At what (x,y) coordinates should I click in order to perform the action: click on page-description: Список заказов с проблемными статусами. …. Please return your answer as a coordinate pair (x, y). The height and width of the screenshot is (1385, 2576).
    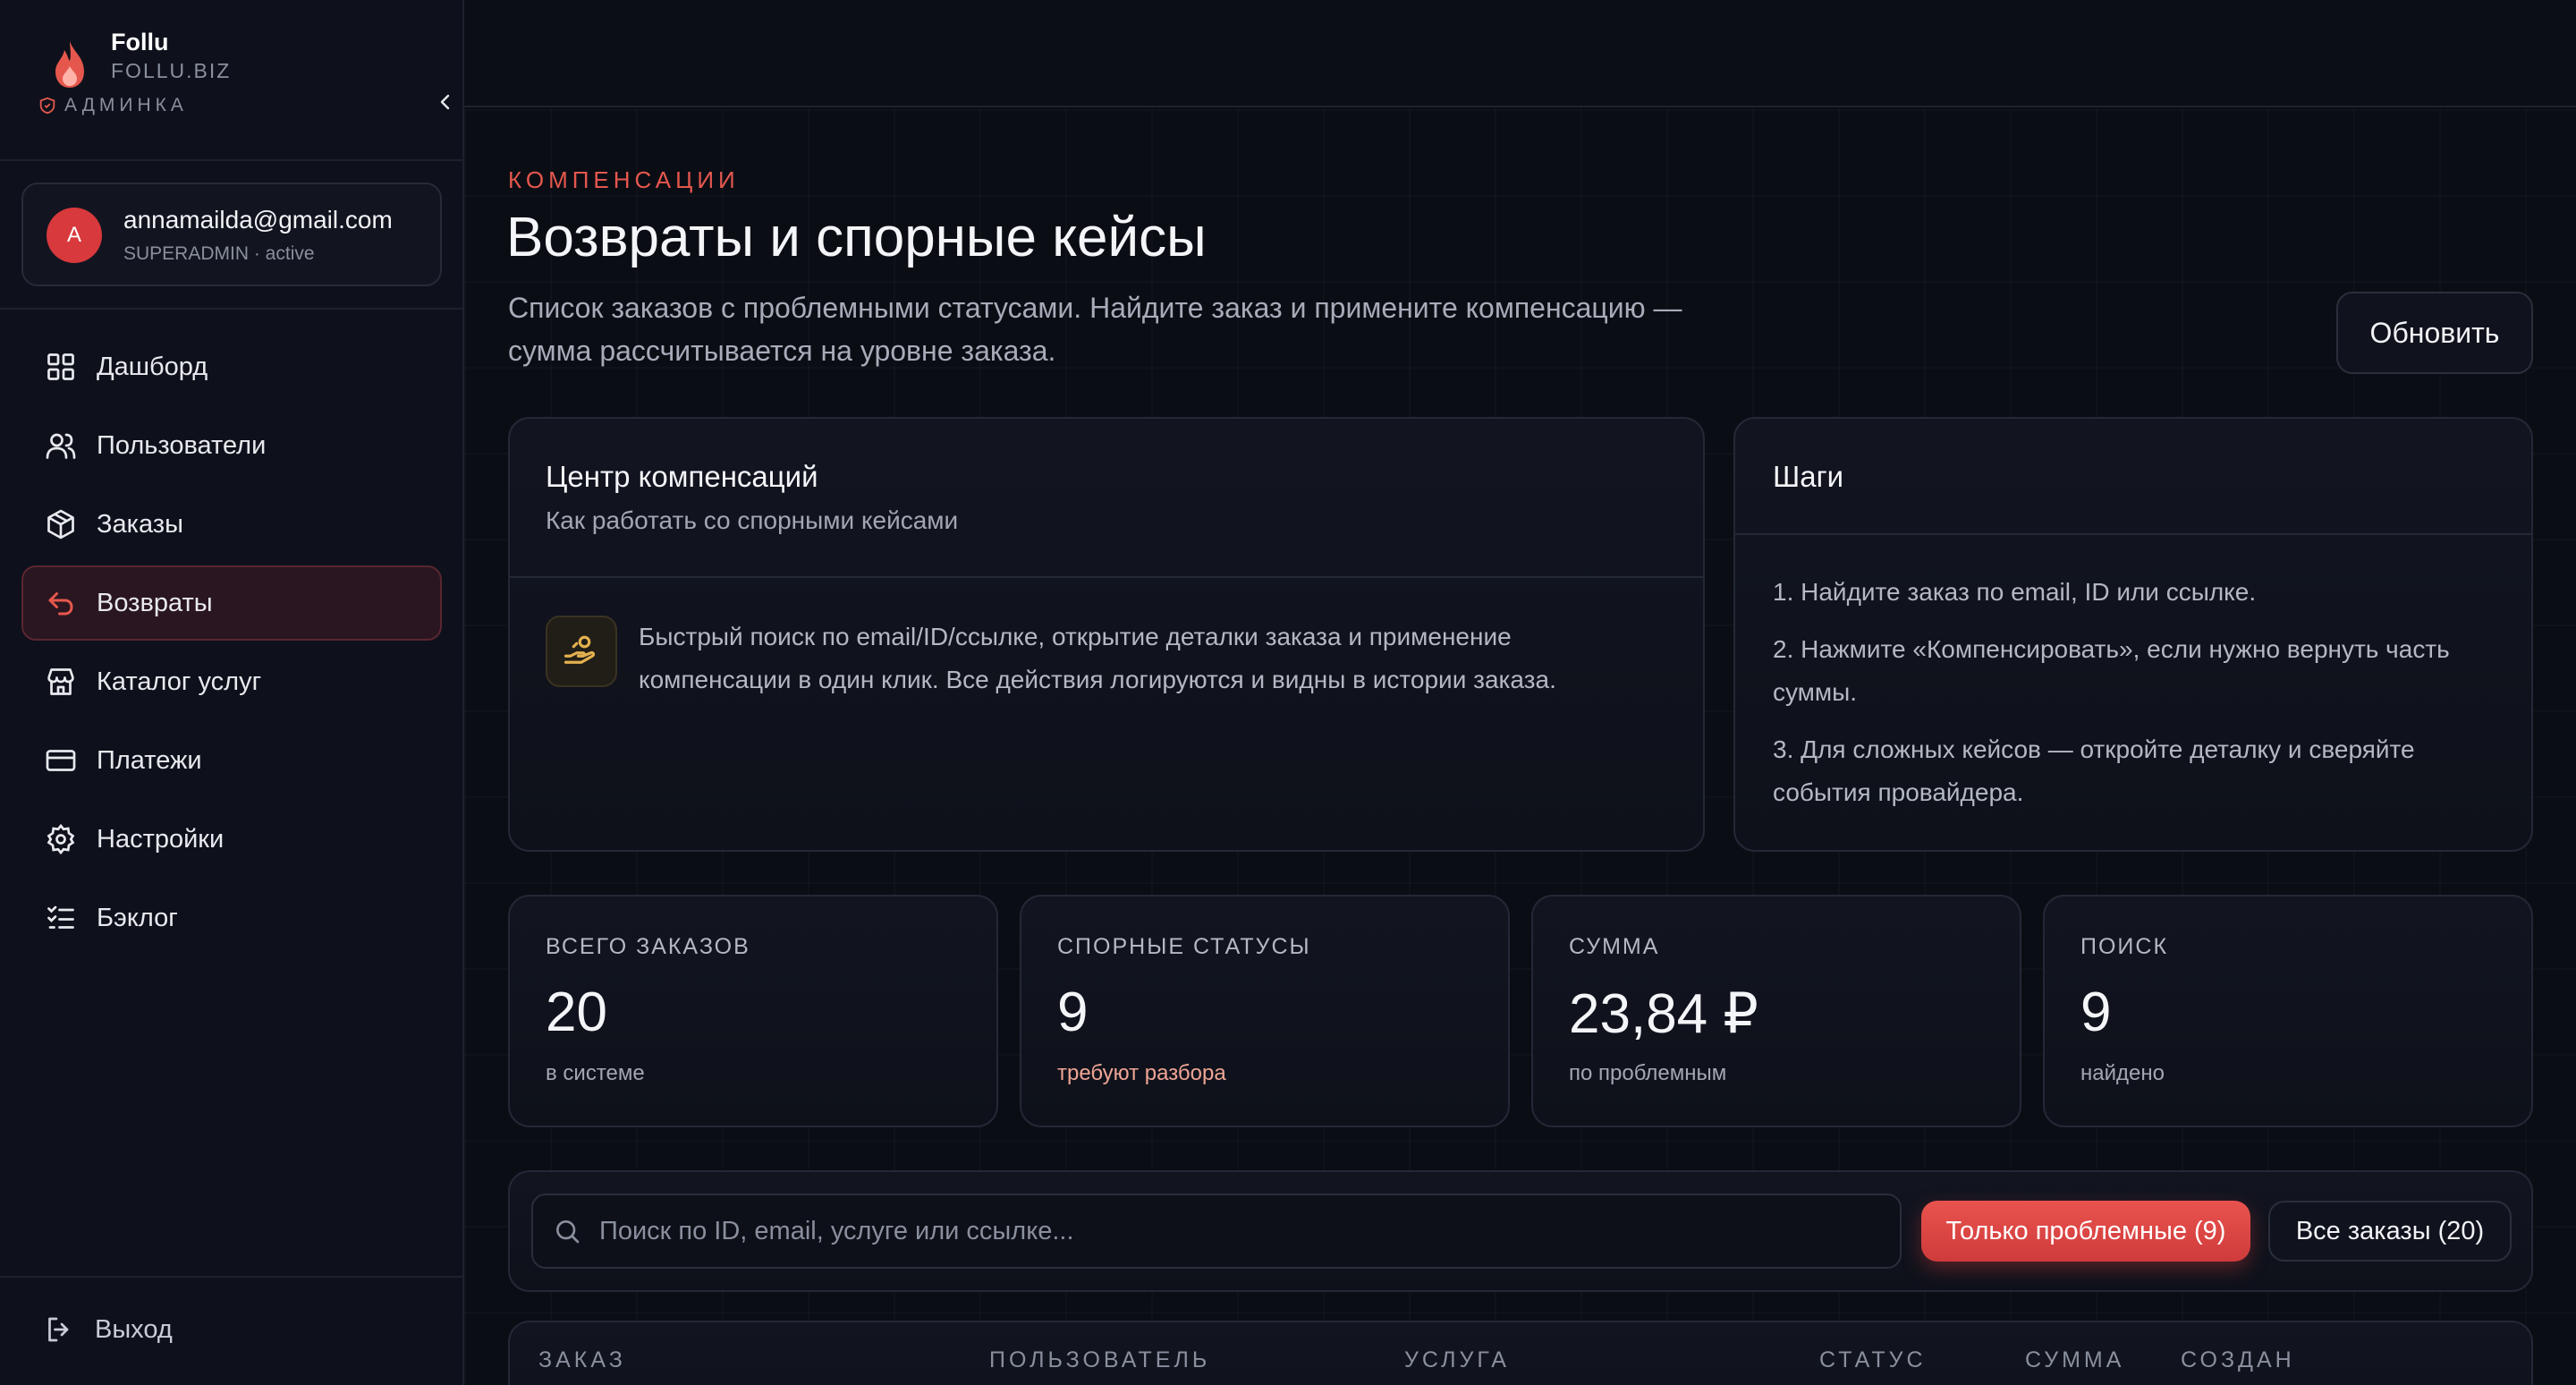
    Looking at the image, I should click on (1095, 329).